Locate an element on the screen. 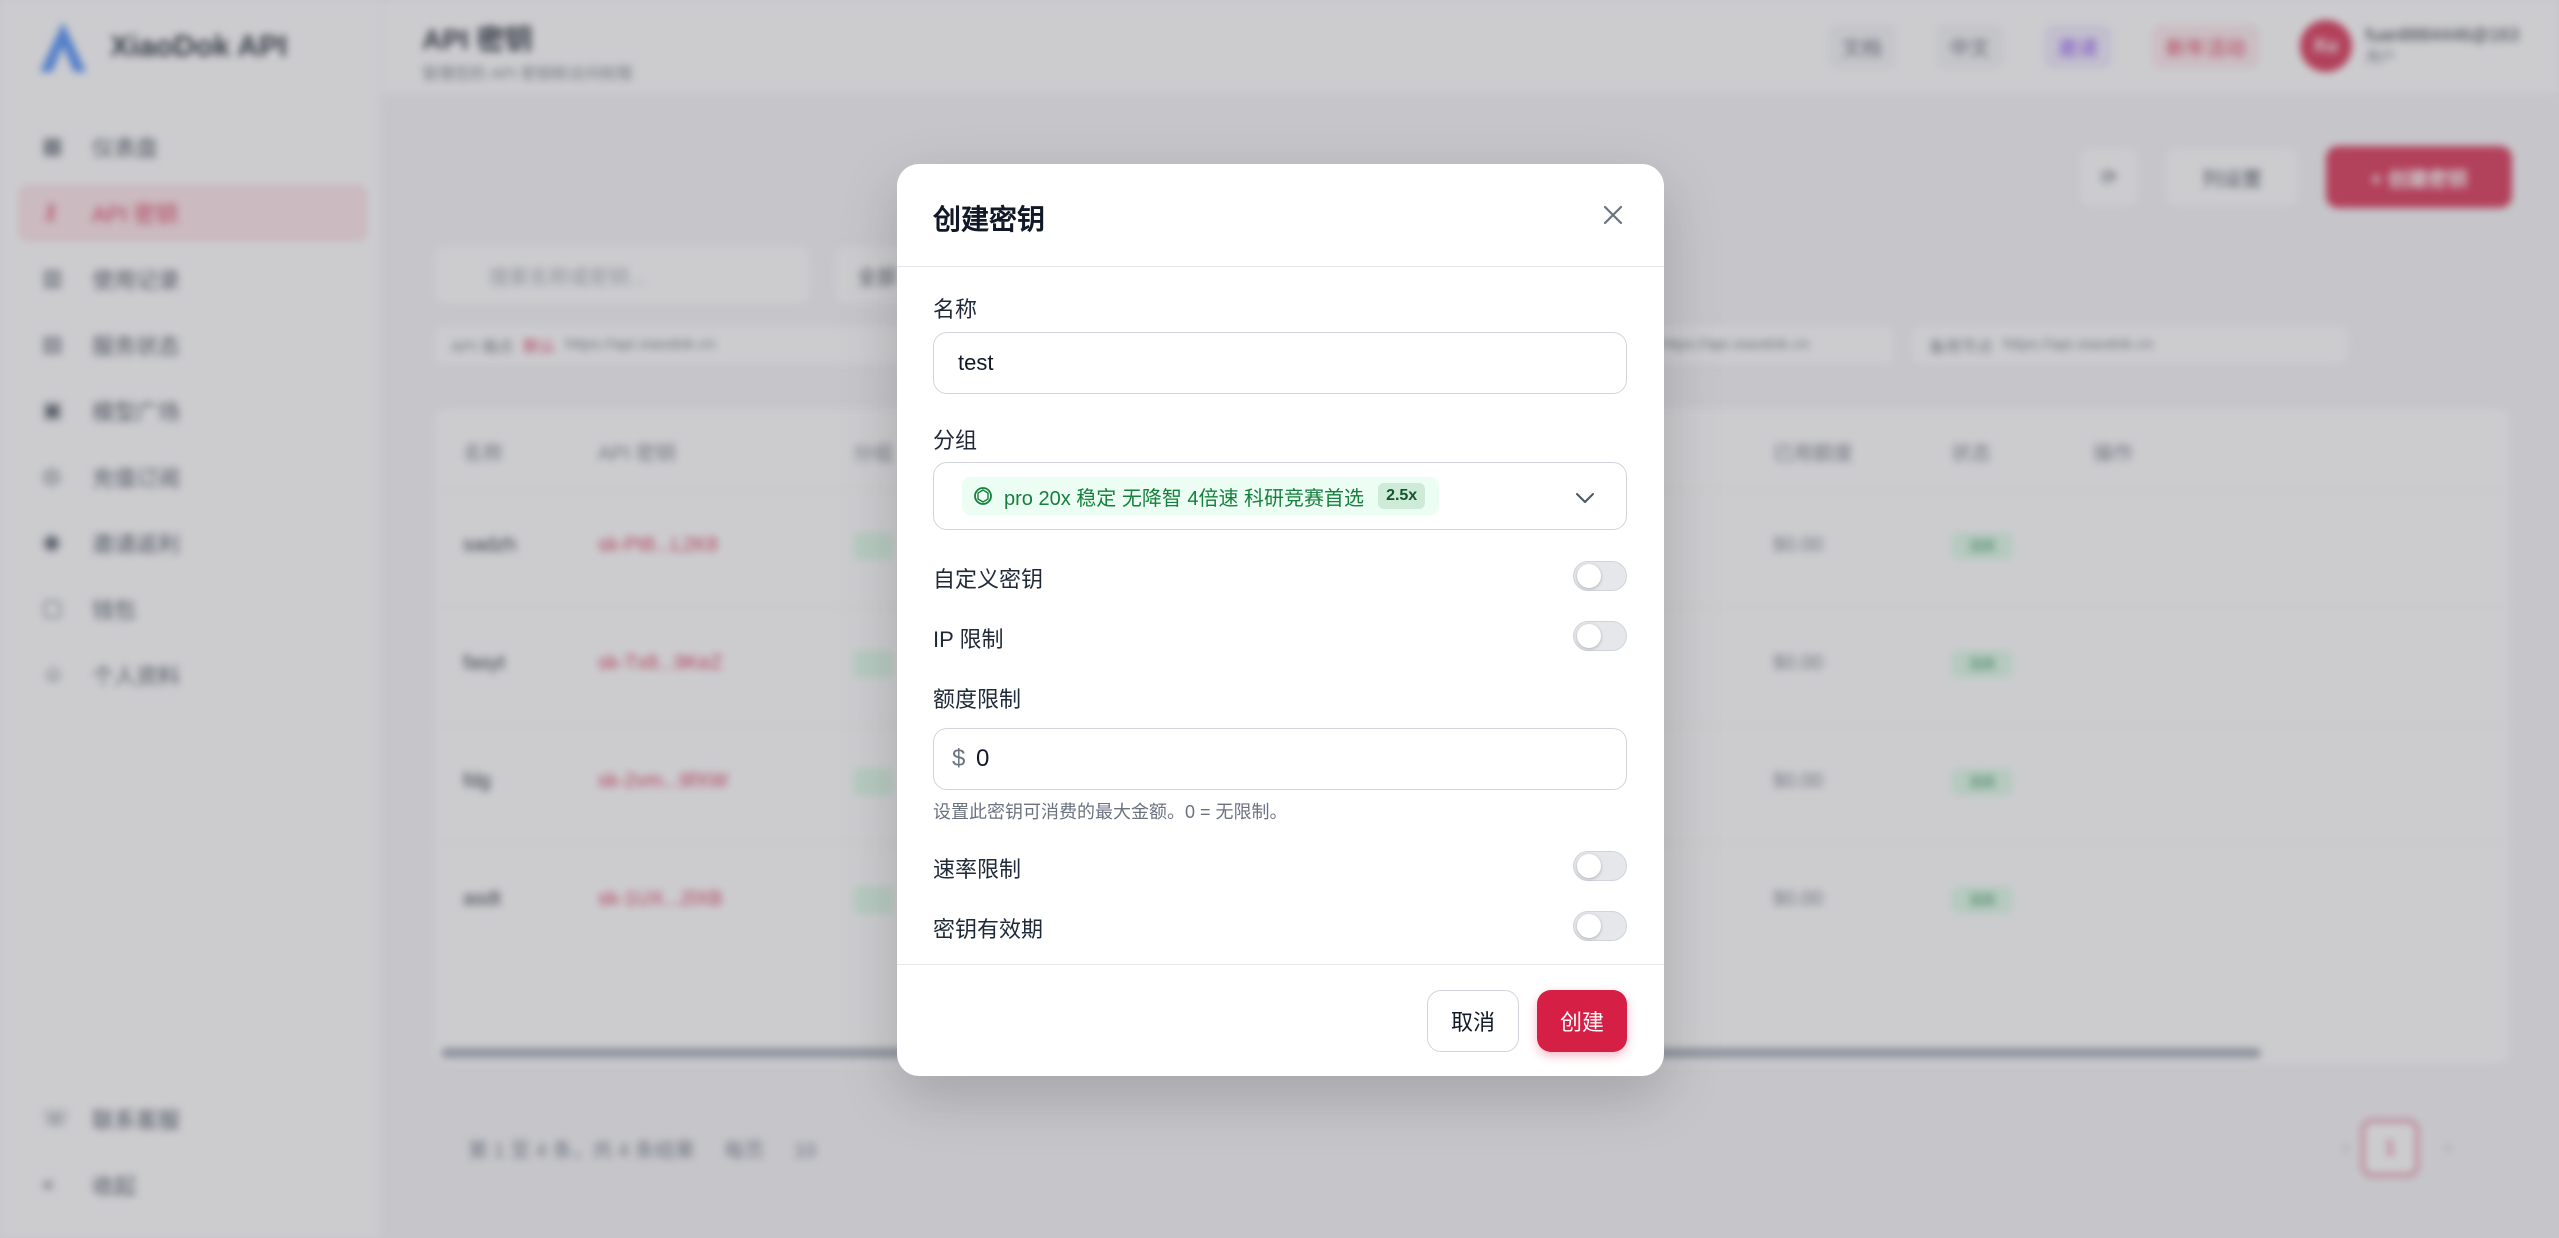 Image resolution: width=2559 pixels, height=1238 pixels. create-button: 创建 is located at coordinates (1582, 1021).